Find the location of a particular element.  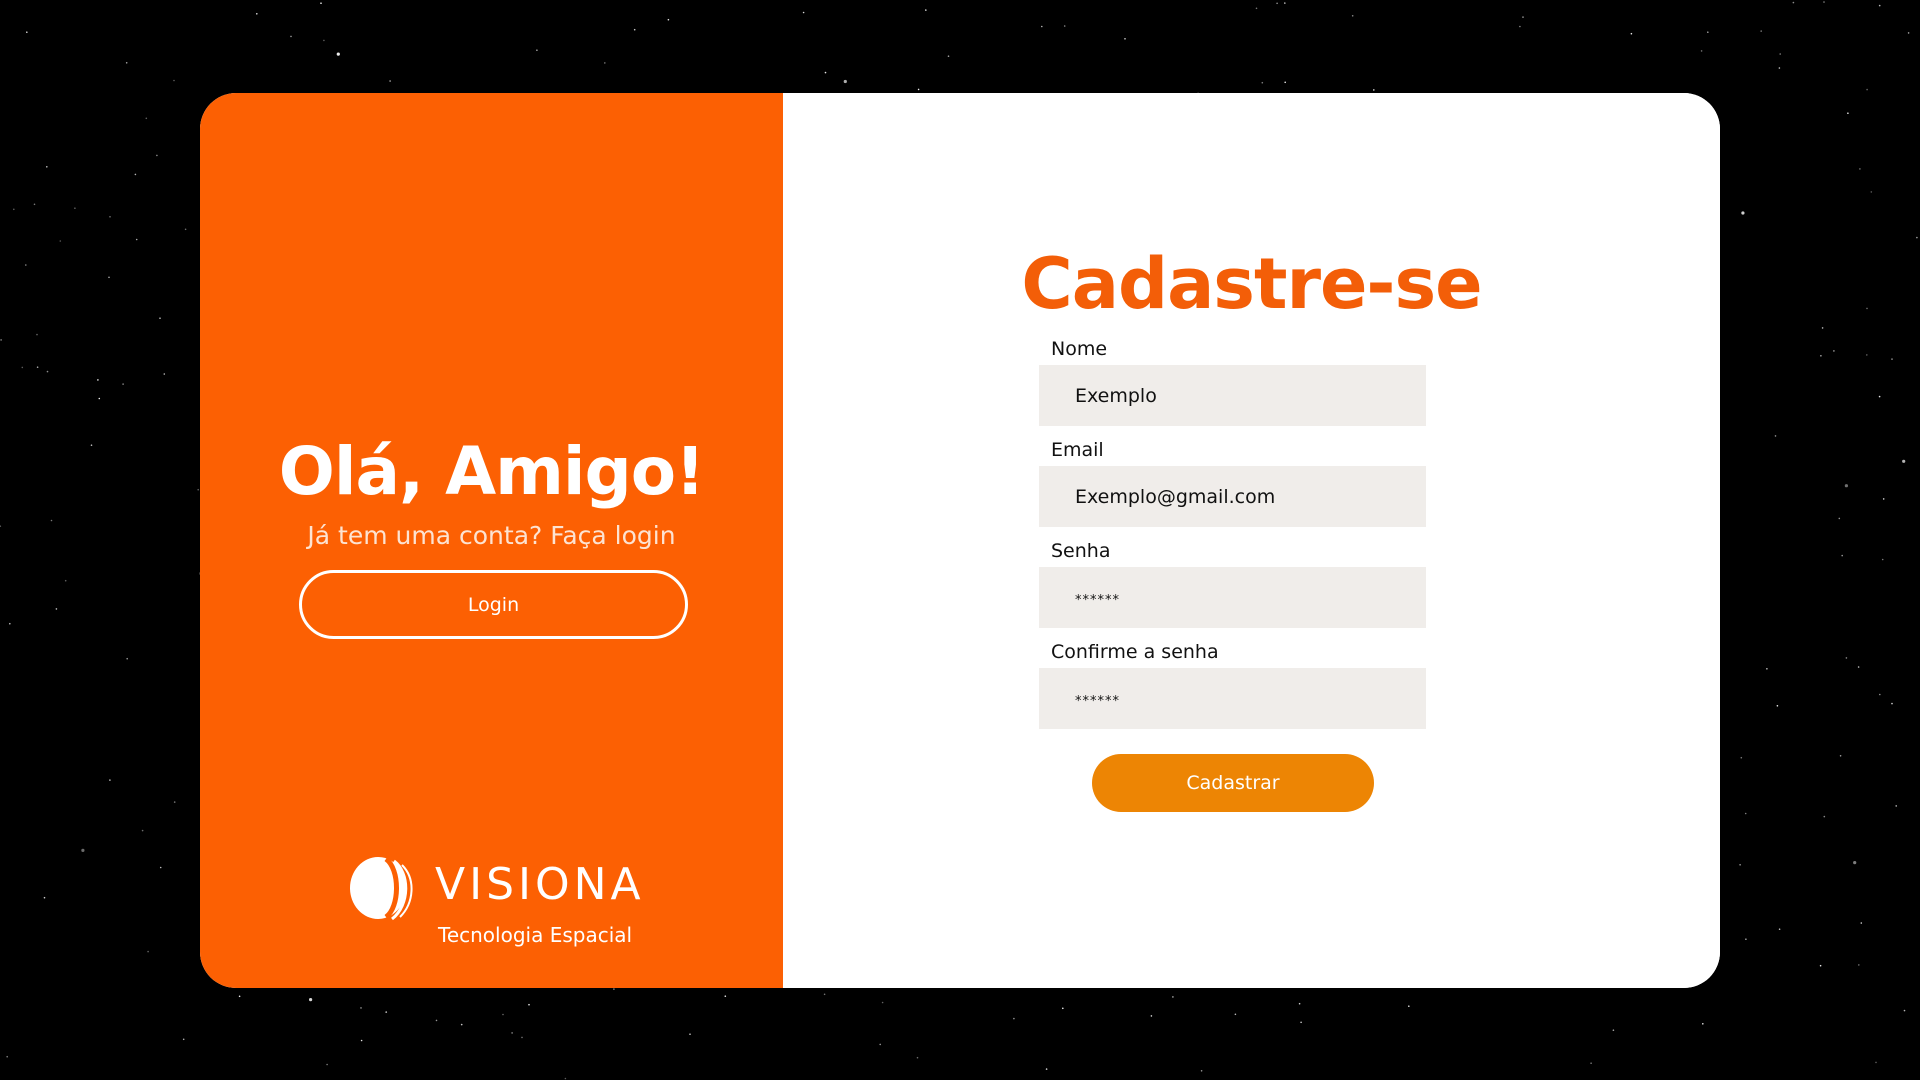

password-input is located at coordinates (1232, 597).